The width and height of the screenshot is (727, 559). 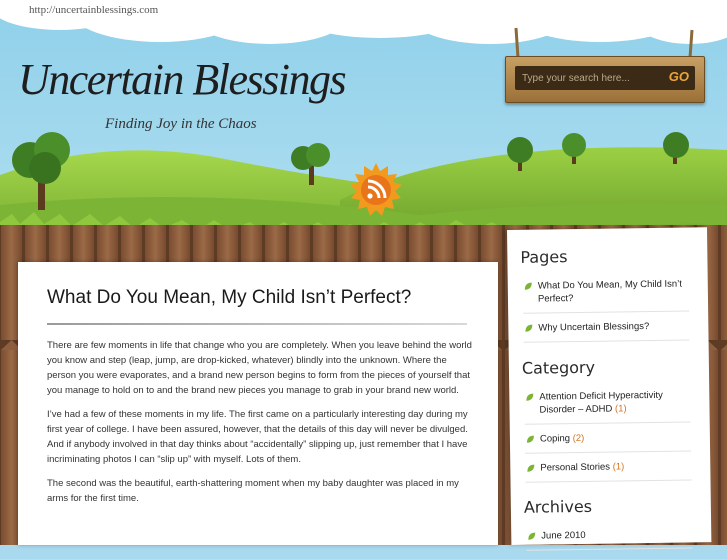 What do you see at coordinates (94, 10) in the screenshot?
I see `page-url: http://uncertainblessings.com` at bounding box center [94, 10].